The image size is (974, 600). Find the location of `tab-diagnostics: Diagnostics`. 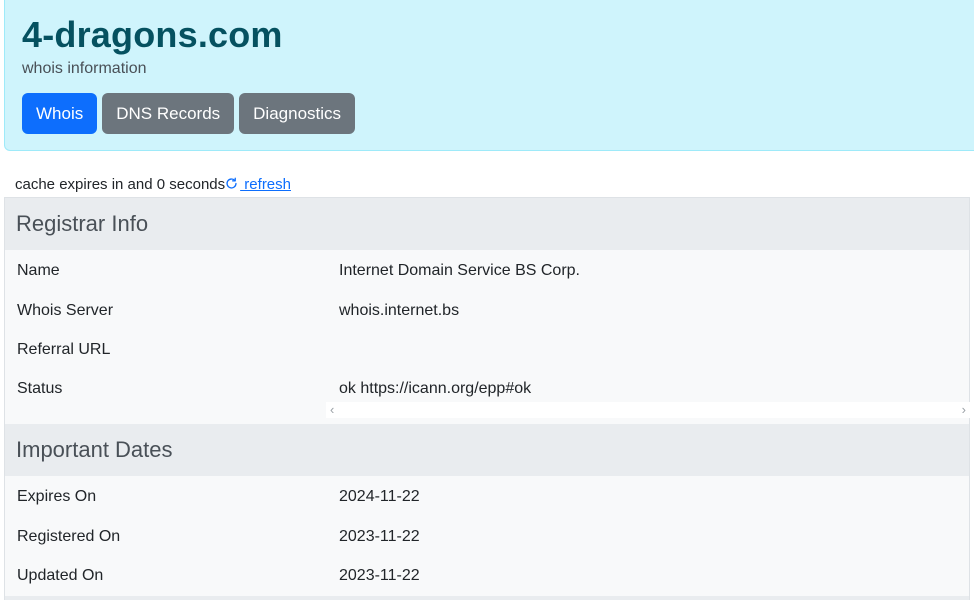

tab-diagnostics: Diagnostics is located at coordinates (297, 113).